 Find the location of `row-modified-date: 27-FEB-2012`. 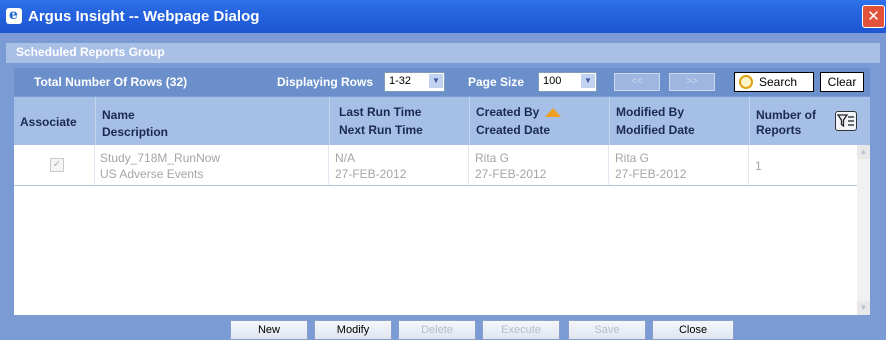

row-modified-date: 27-FEB-2012 is located at coordinates (651, 174).